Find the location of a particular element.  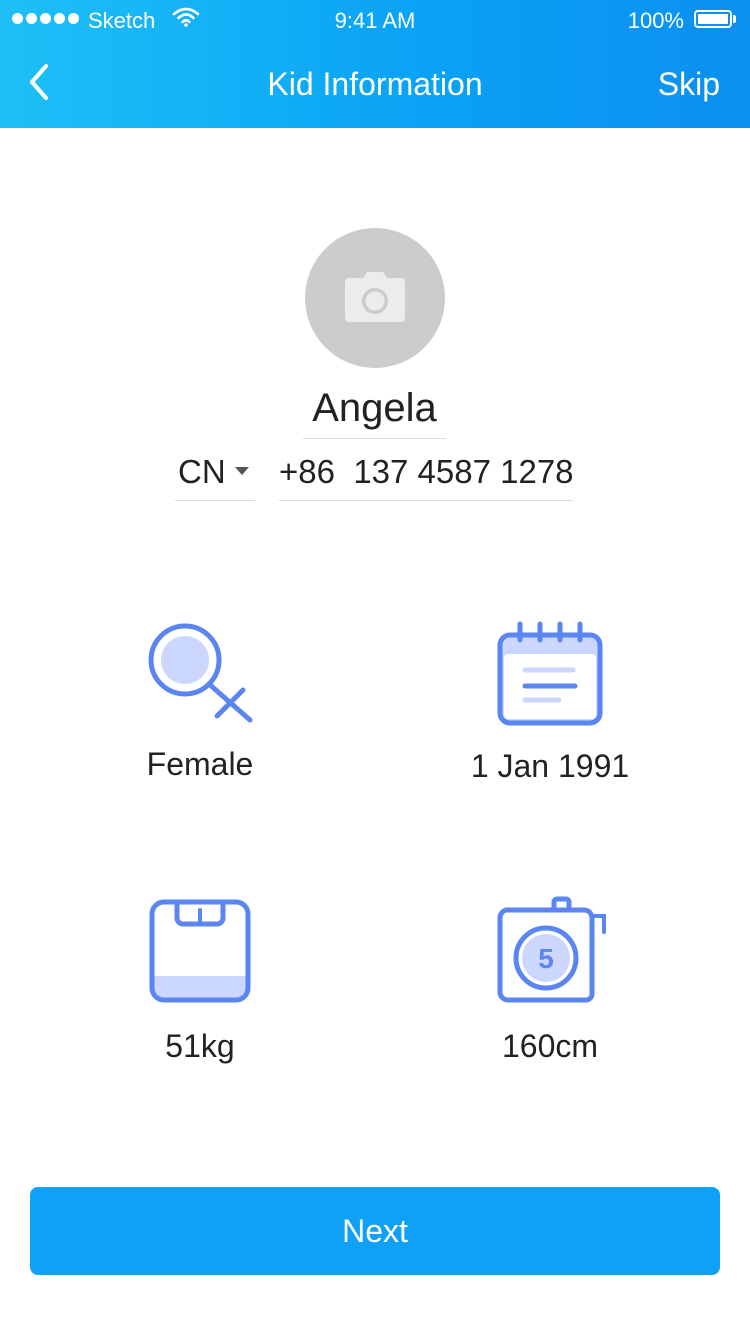

weight-label: 51kg is located at coordinates (200, 1046).